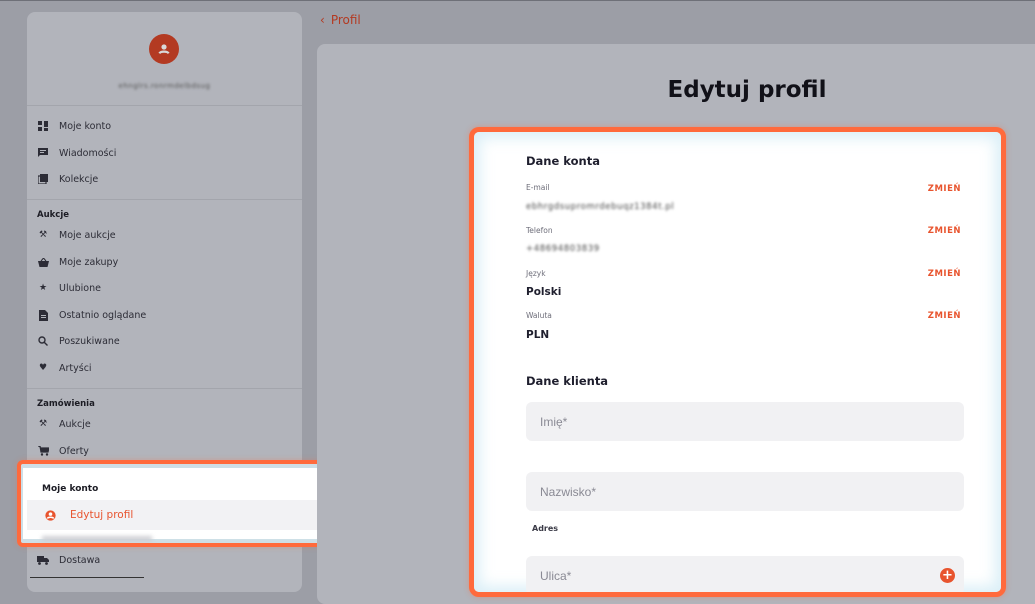  I want to click on sidebar-item-label: Moje aukcje, so click(87, 235).